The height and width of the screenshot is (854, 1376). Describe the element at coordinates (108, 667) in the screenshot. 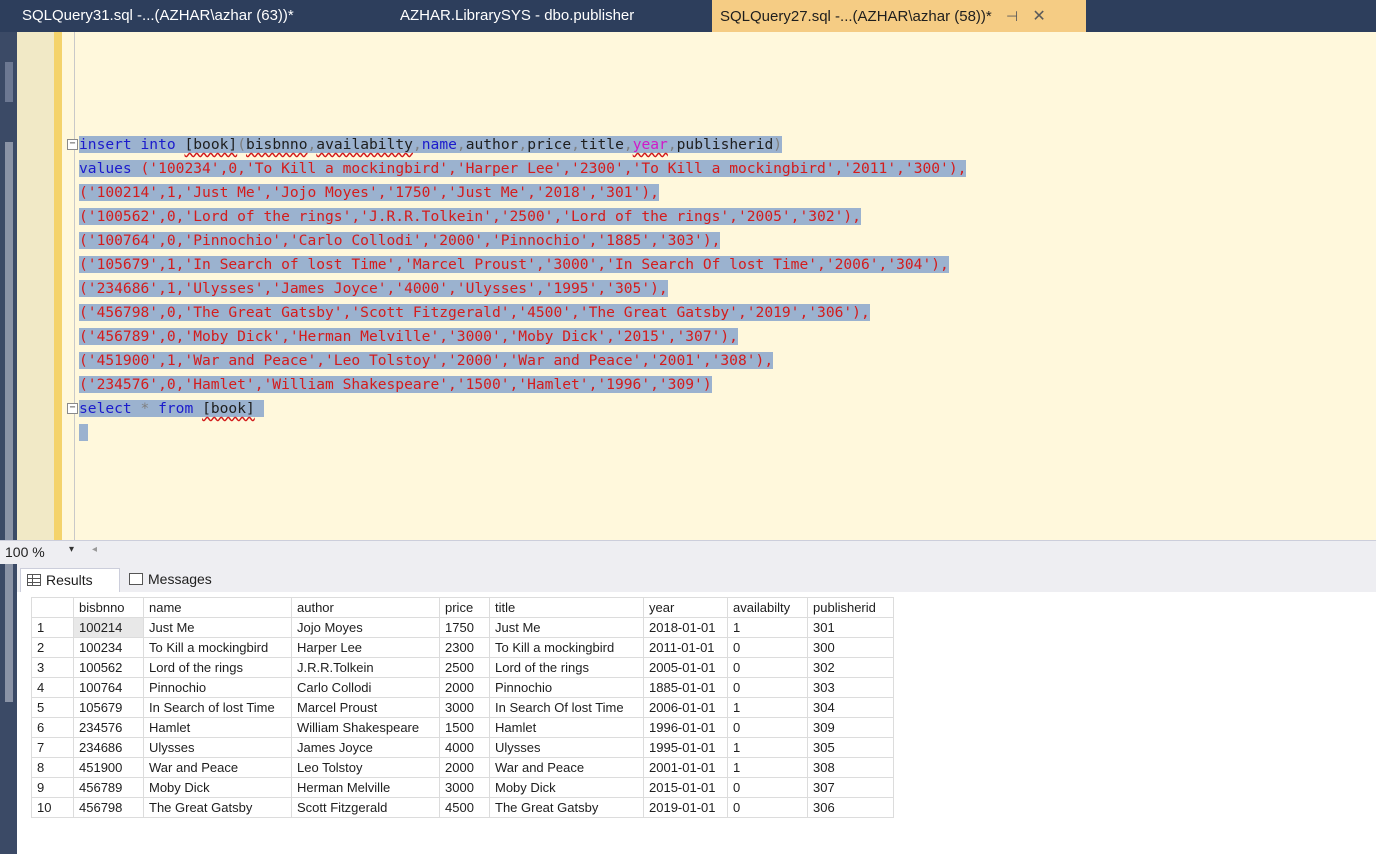

I see `table-cell: 100562` at that location.